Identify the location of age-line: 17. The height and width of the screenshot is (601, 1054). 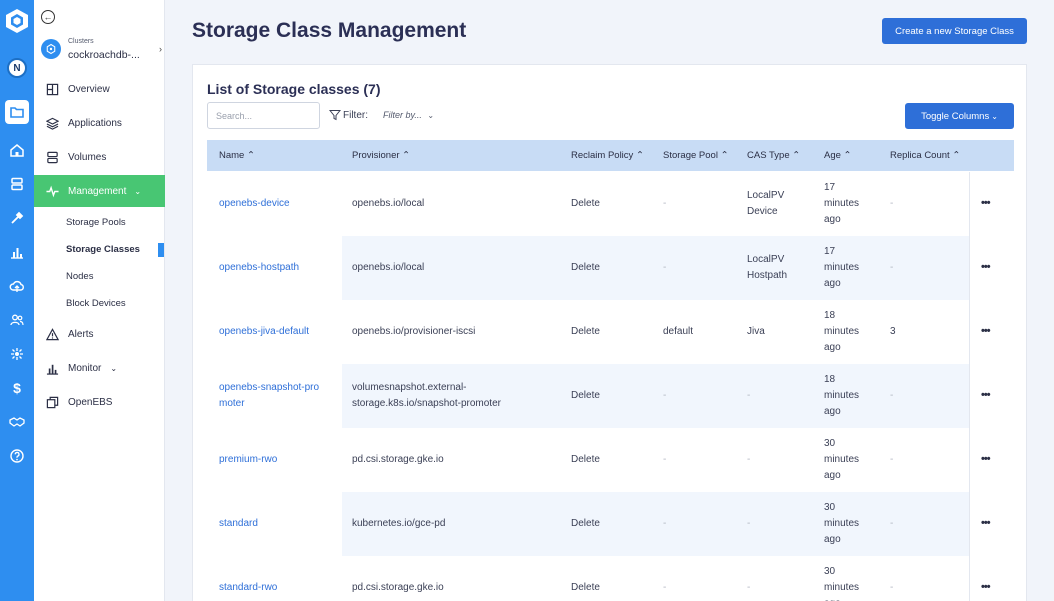
(830, 251).